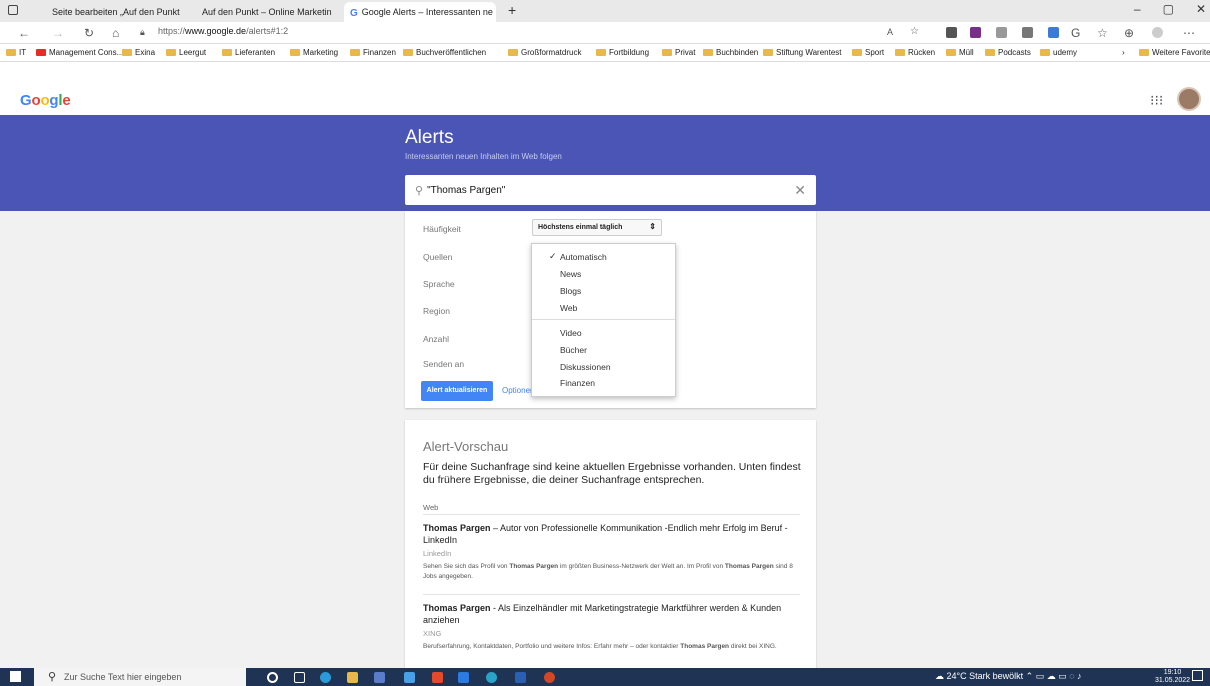 The width and height of the screenshot is (1210, 686). What do you see at coordinates (534, 566) in the screenshot?
I see `snippet-highlight: Thomas Pargen` at bounding box center [534, 566].